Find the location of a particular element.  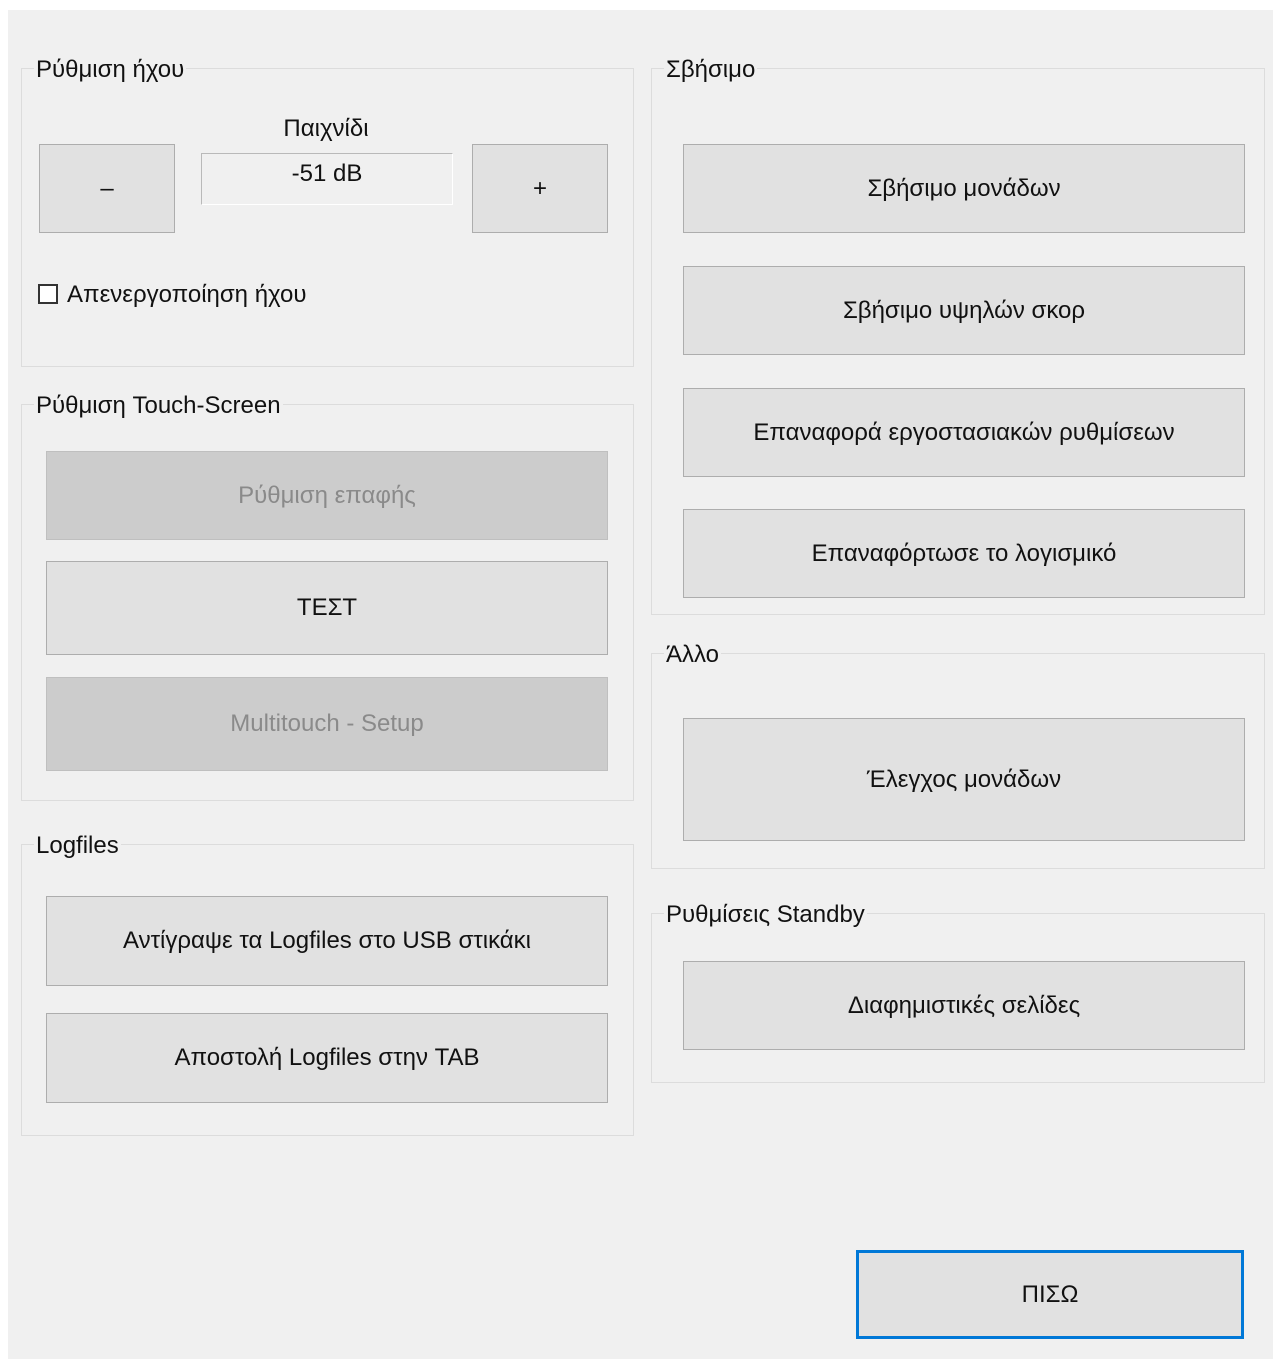

mute-checkbox is located at coordinates (48, 294).